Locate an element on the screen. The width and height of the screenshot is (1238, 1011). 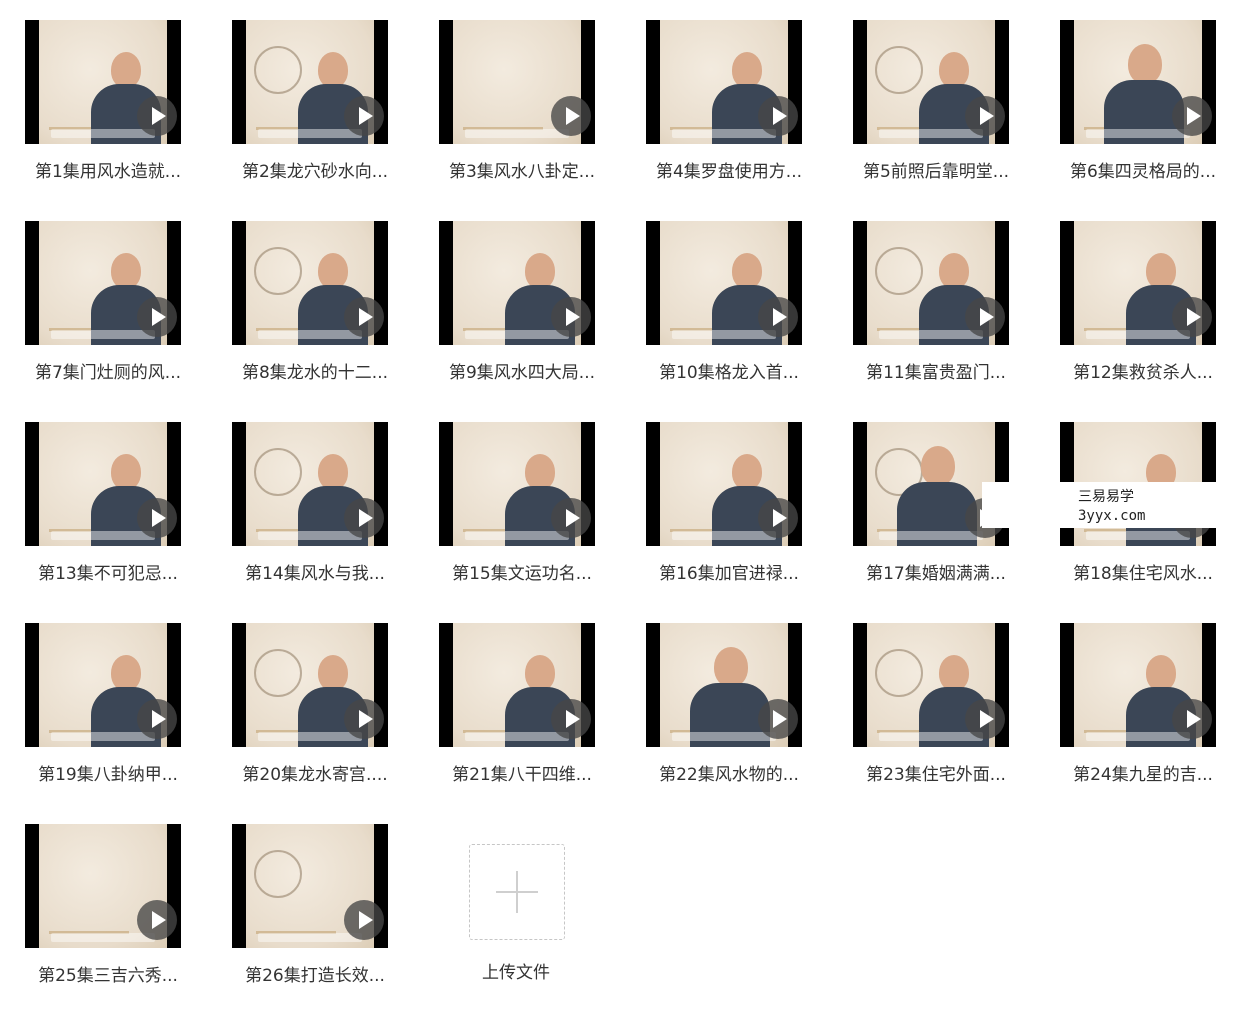
plus-icon-vertical is located at coordinates (517, 892).